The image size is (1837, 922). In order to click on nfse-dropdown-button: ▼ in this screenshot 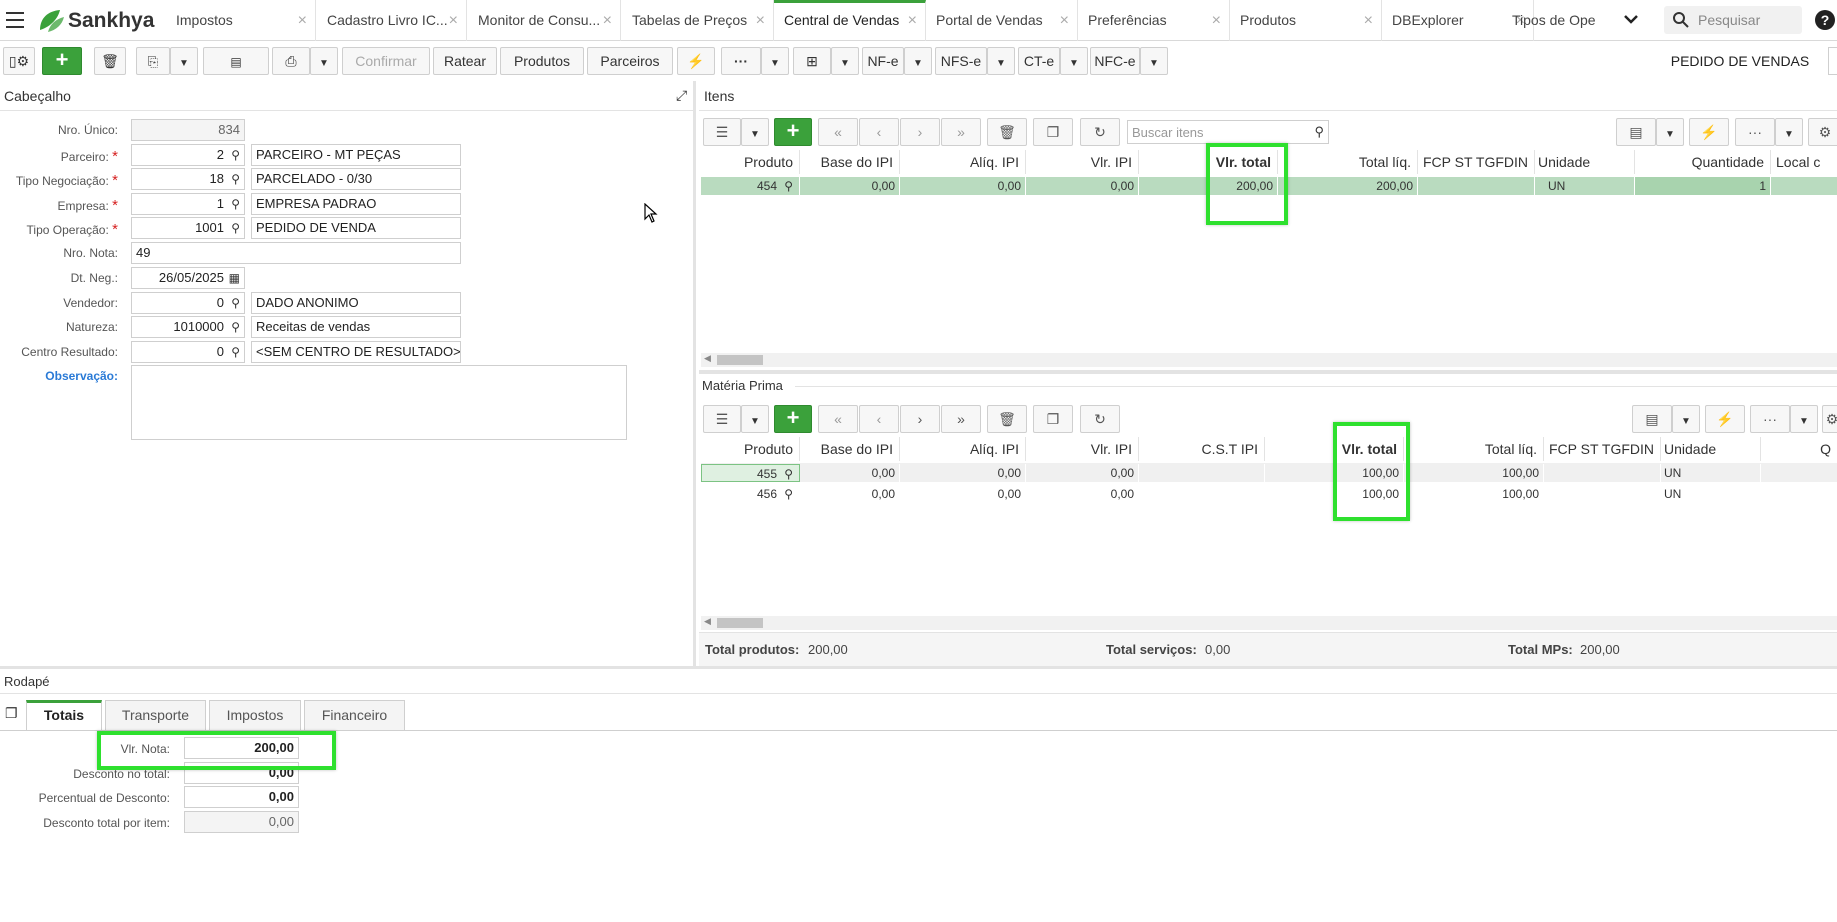, I will do `click(1001, 61)`.